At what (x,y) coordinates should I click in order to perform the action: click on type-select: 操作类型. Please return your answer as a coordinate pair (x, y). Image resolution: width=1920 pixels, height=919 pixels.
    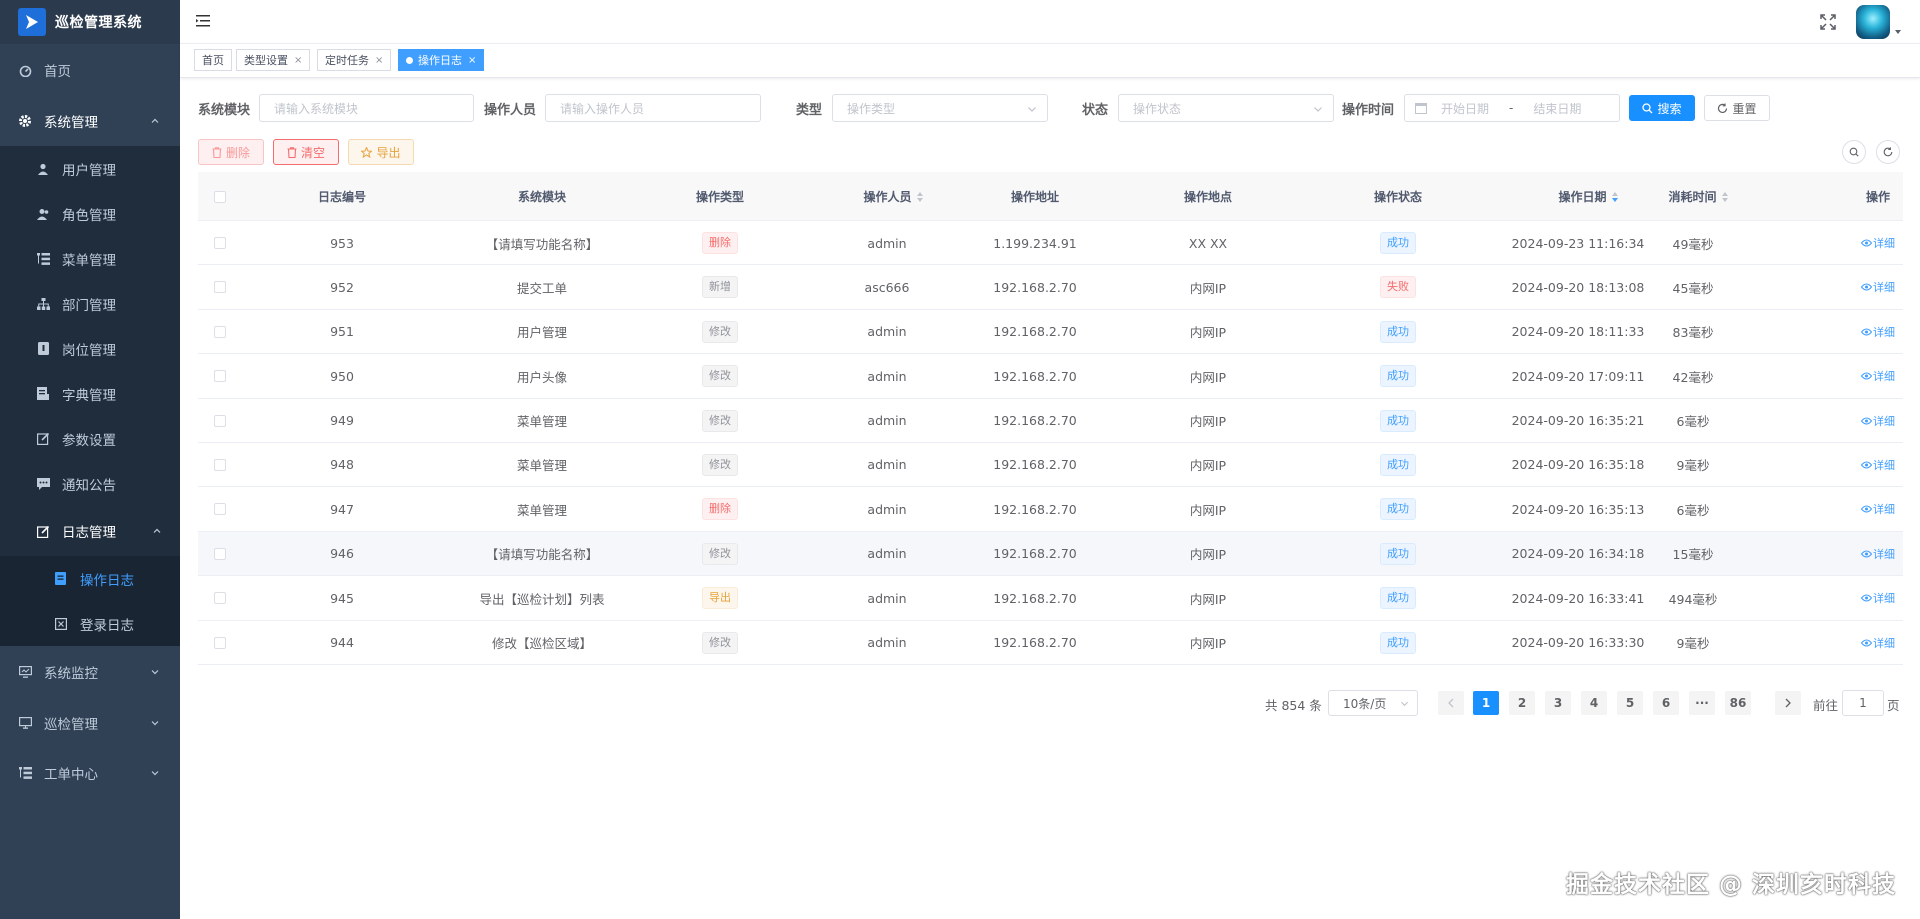
    Looking at the image, I should click on (940, 108).